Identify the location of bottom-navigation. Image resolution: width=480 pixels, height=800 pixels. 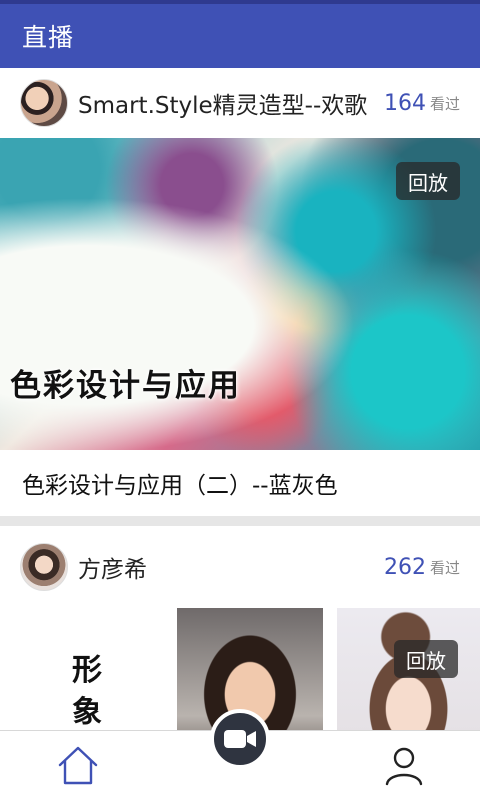
(240, 754).